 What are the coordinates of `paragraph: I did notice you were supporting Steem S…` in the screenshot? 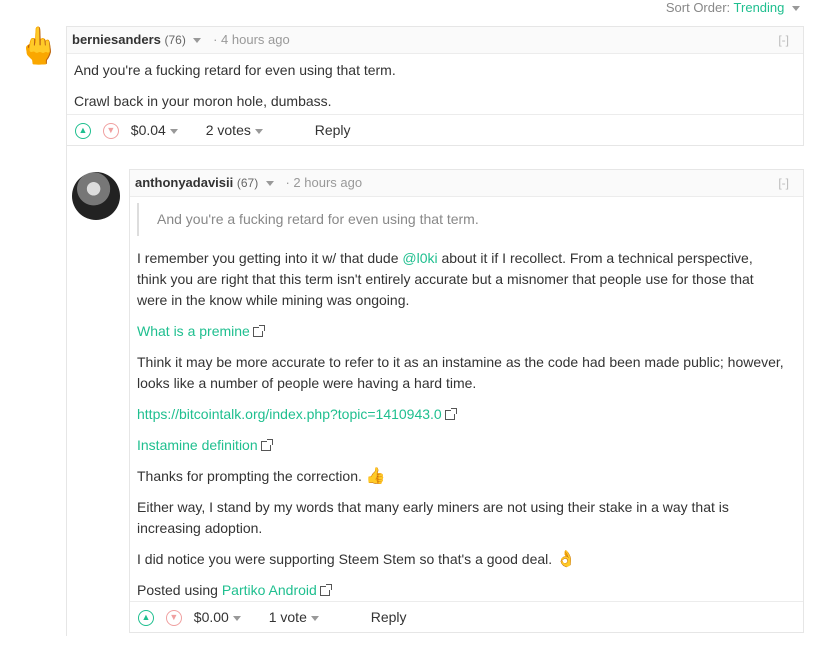 It's located at (356, 559).